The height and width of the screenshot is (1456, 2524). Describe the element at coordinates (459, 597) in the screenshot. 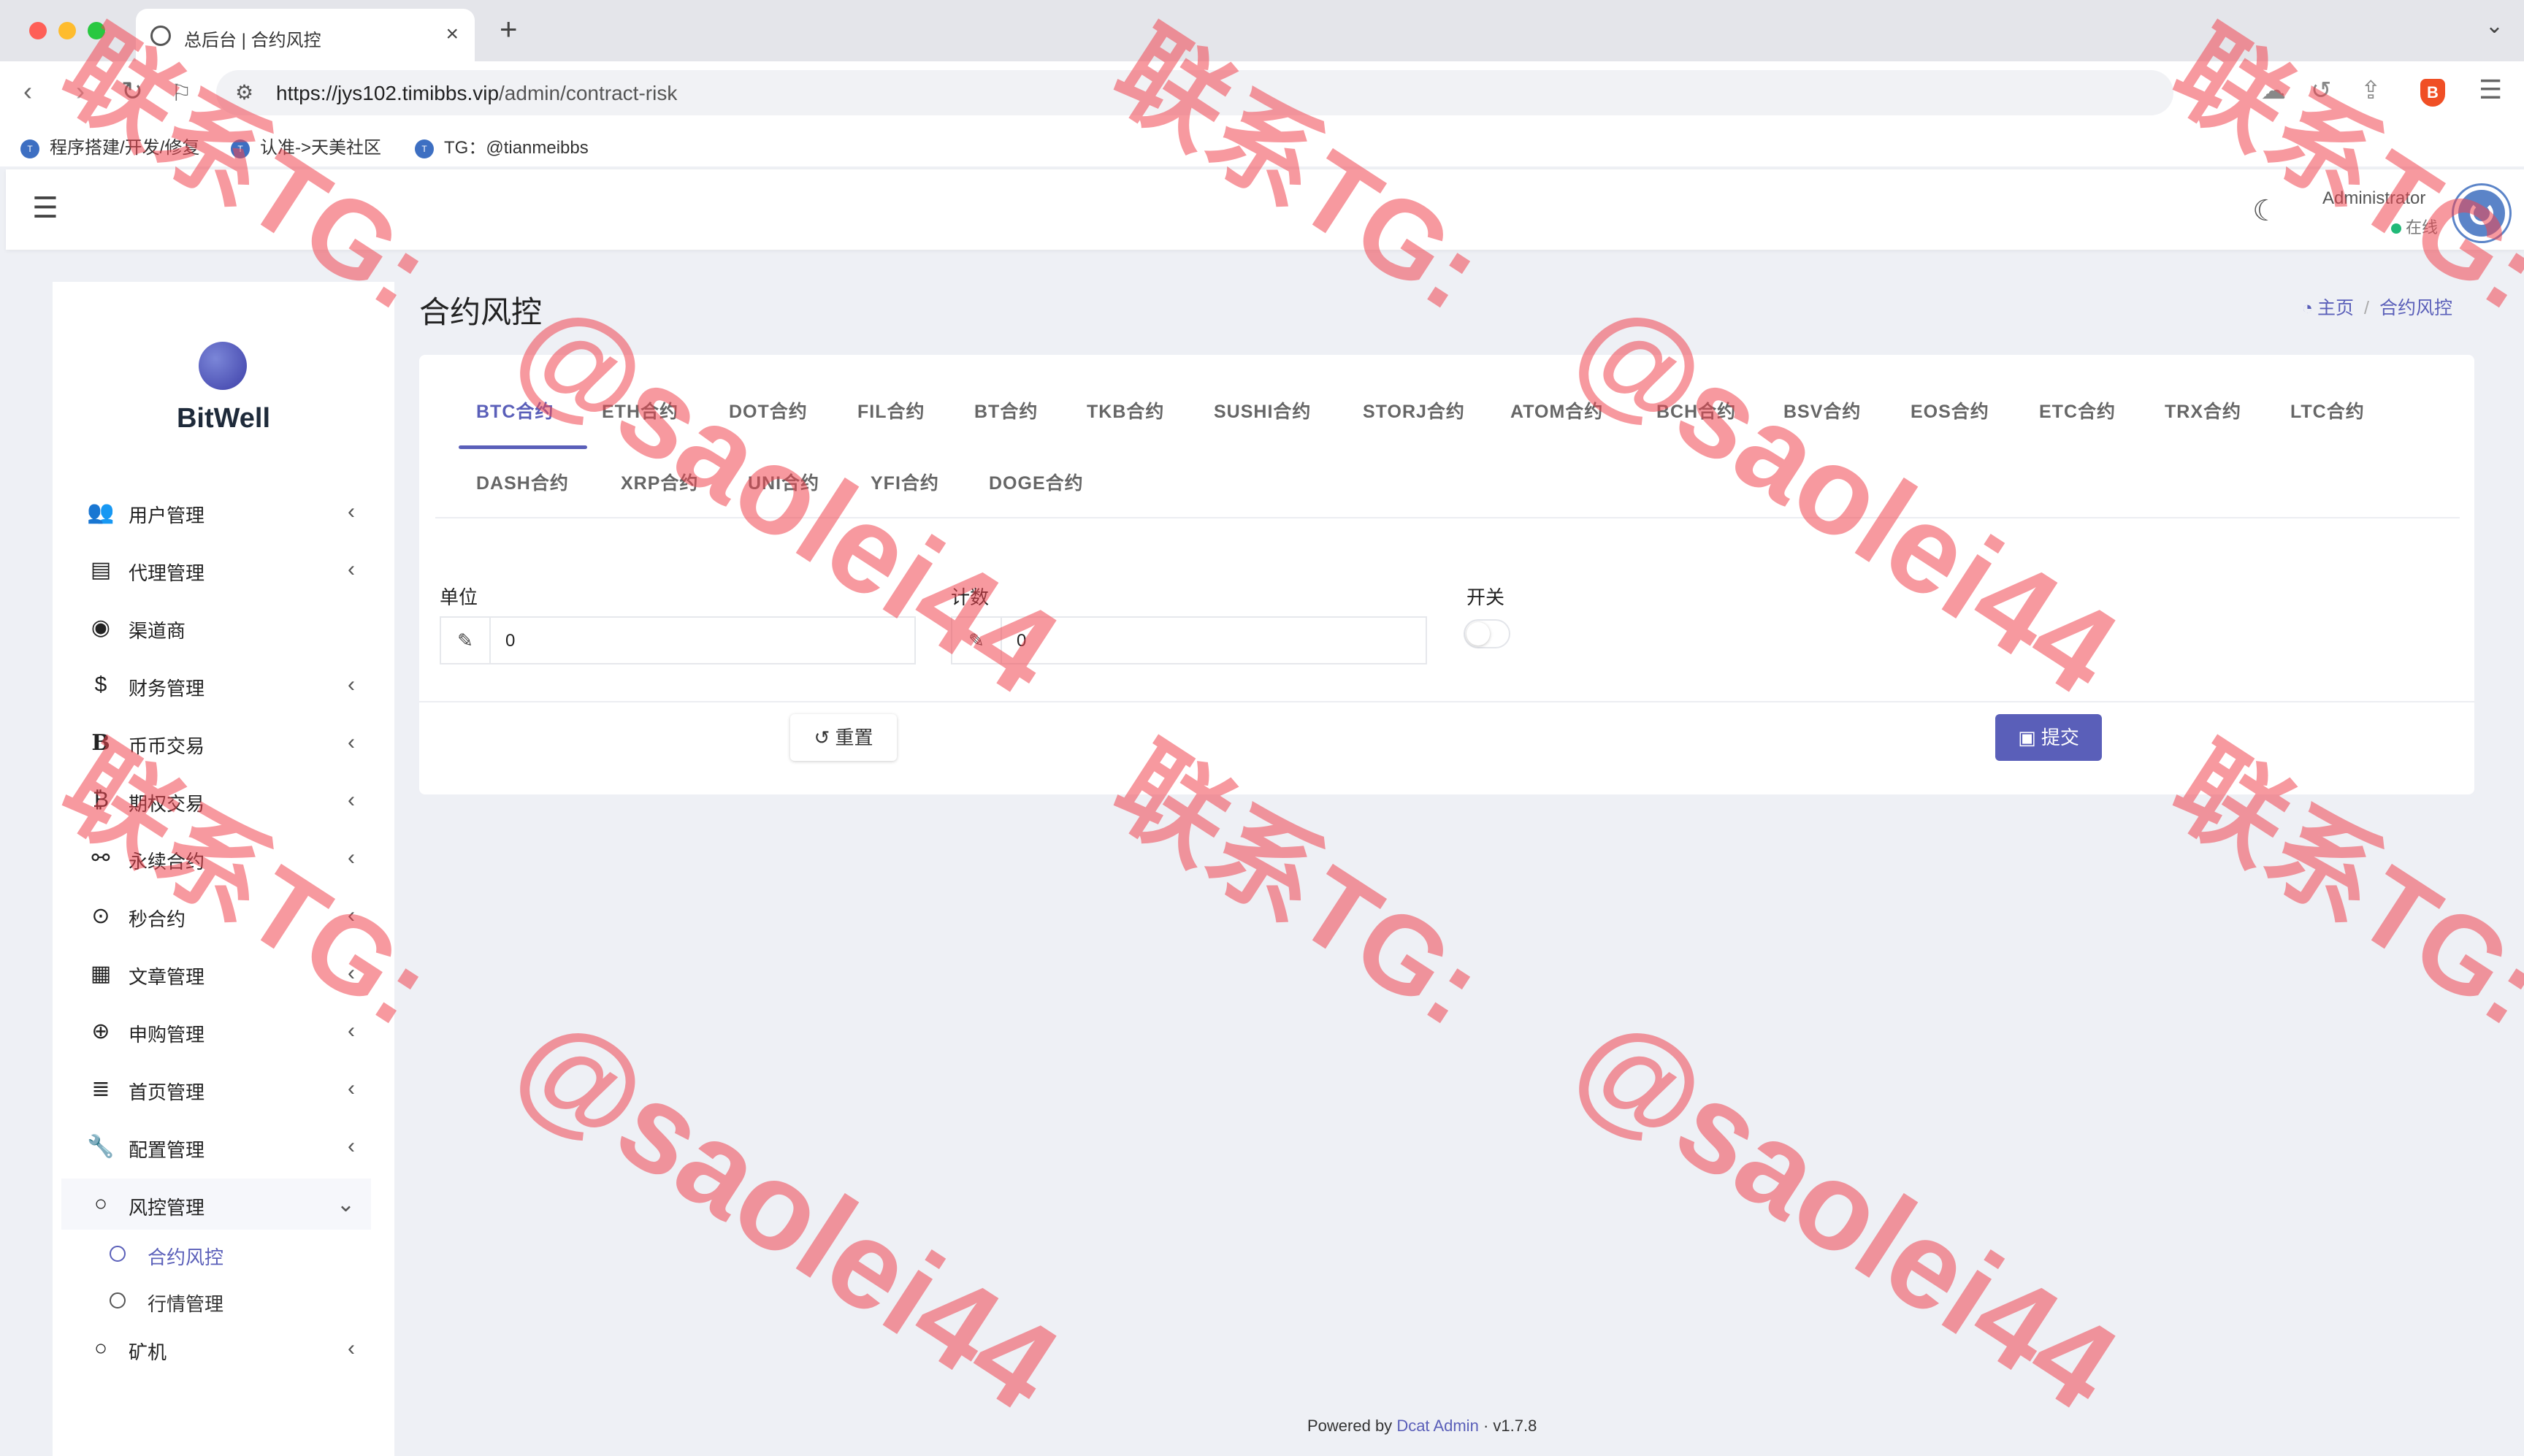

I see `unit-label: 单位` at that location.